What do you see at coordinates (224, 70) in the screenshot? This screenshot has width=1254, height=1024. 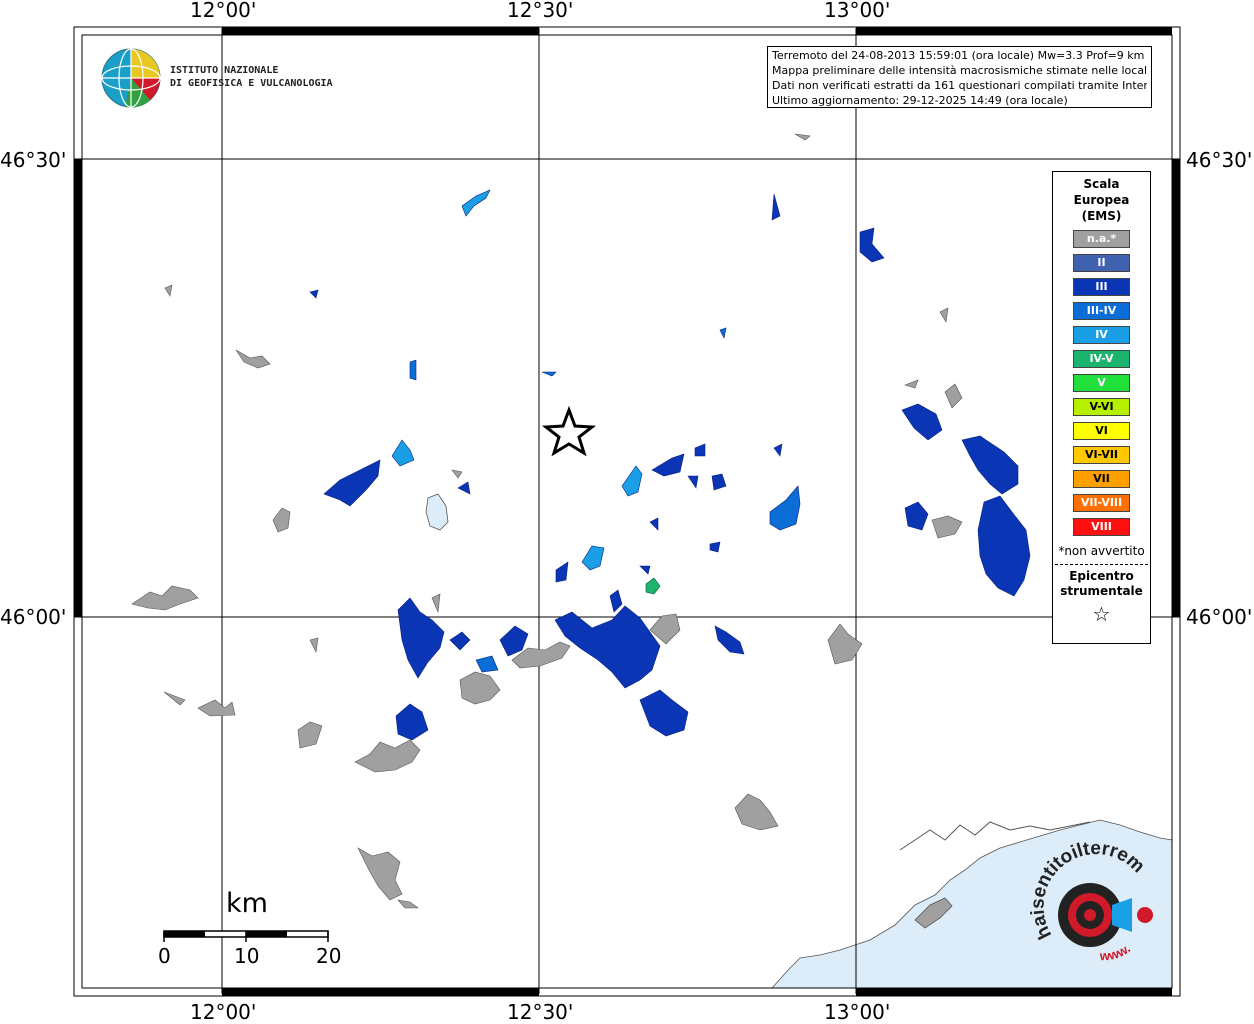 I see `ingv-line1: ISTITUTO NAZIONALE` at bounding box center [224, 70].